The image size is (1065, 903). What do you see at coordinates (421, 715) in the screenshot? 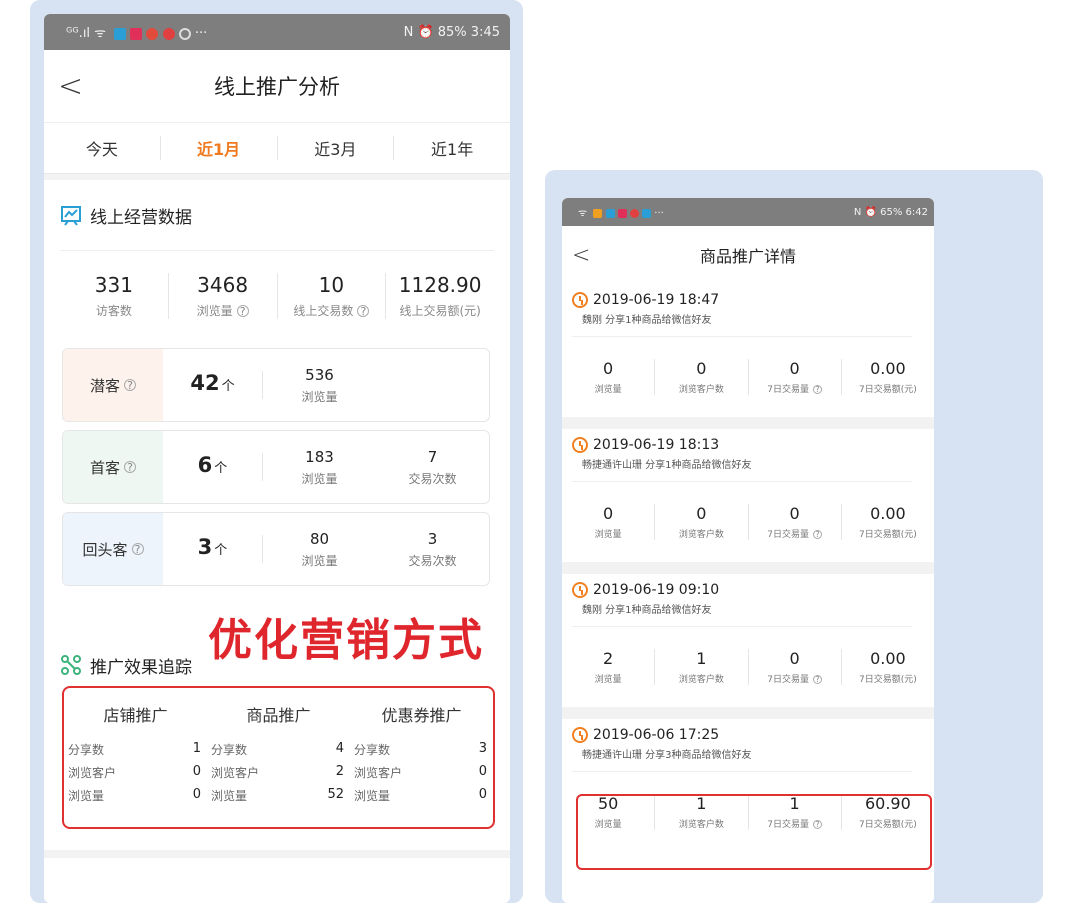
I see `promo-title: 优惠券推广` at bounding box center [421, 715].